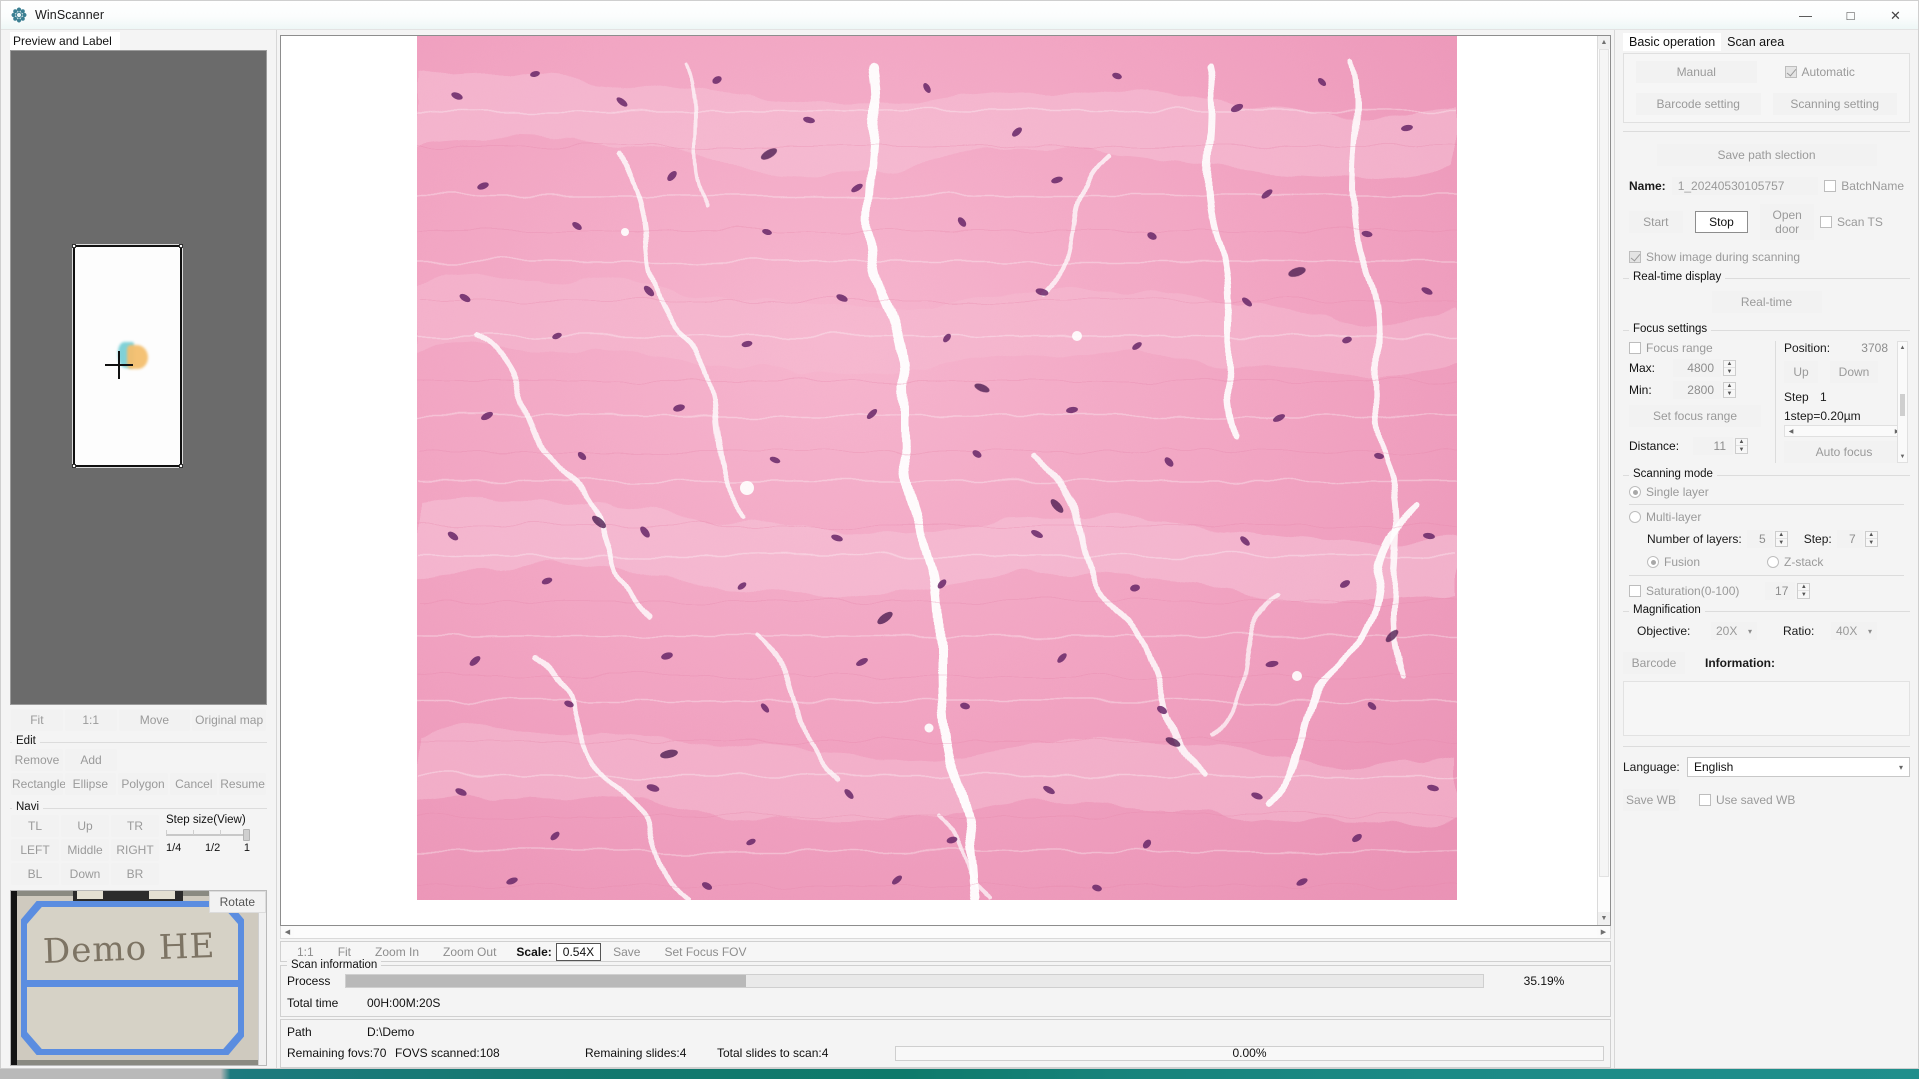 The height and width of the screenshot is (1079, 1919). What do you see at coordinates (705, 952) in the screenshot?
I see `set-focus-fov-button: Set Focus FOV` at bounding box center [705, 952].